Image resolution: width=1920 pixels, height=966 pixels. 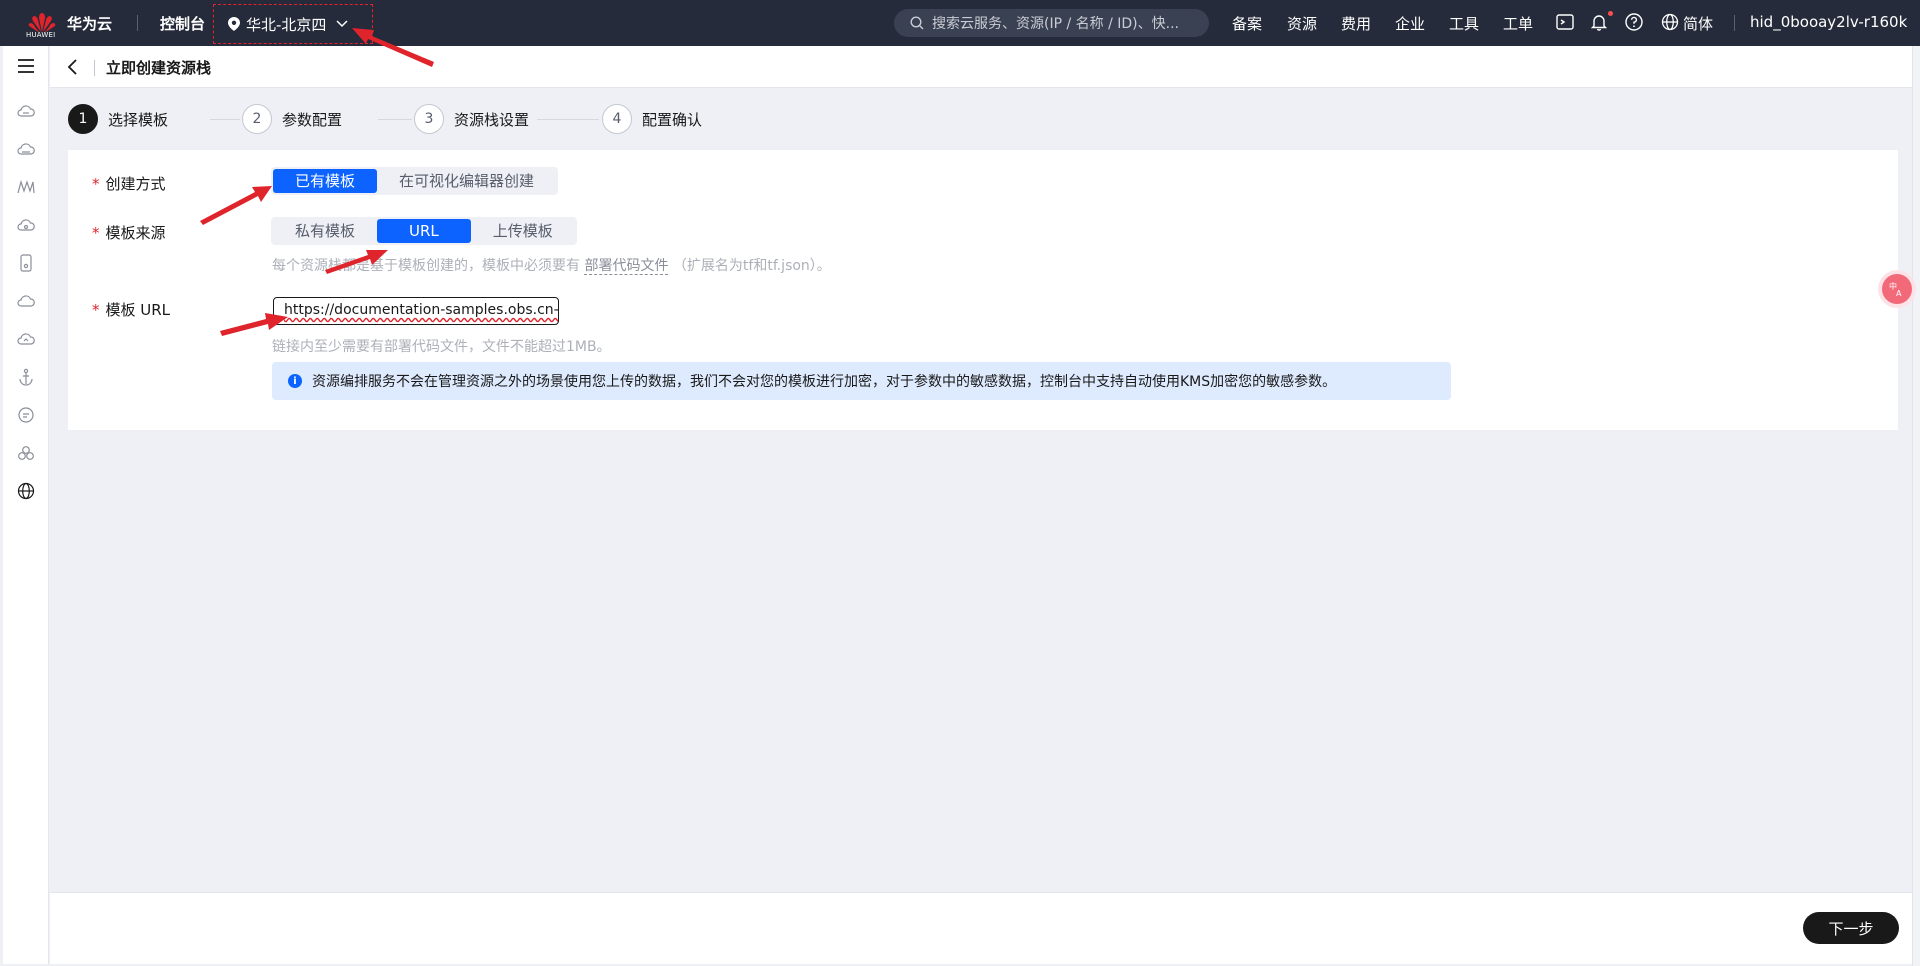 What do you see at coordinates (312, 119) in the screenshot?
I see `step-label: 参数配置` at bounding box center [312, 119].